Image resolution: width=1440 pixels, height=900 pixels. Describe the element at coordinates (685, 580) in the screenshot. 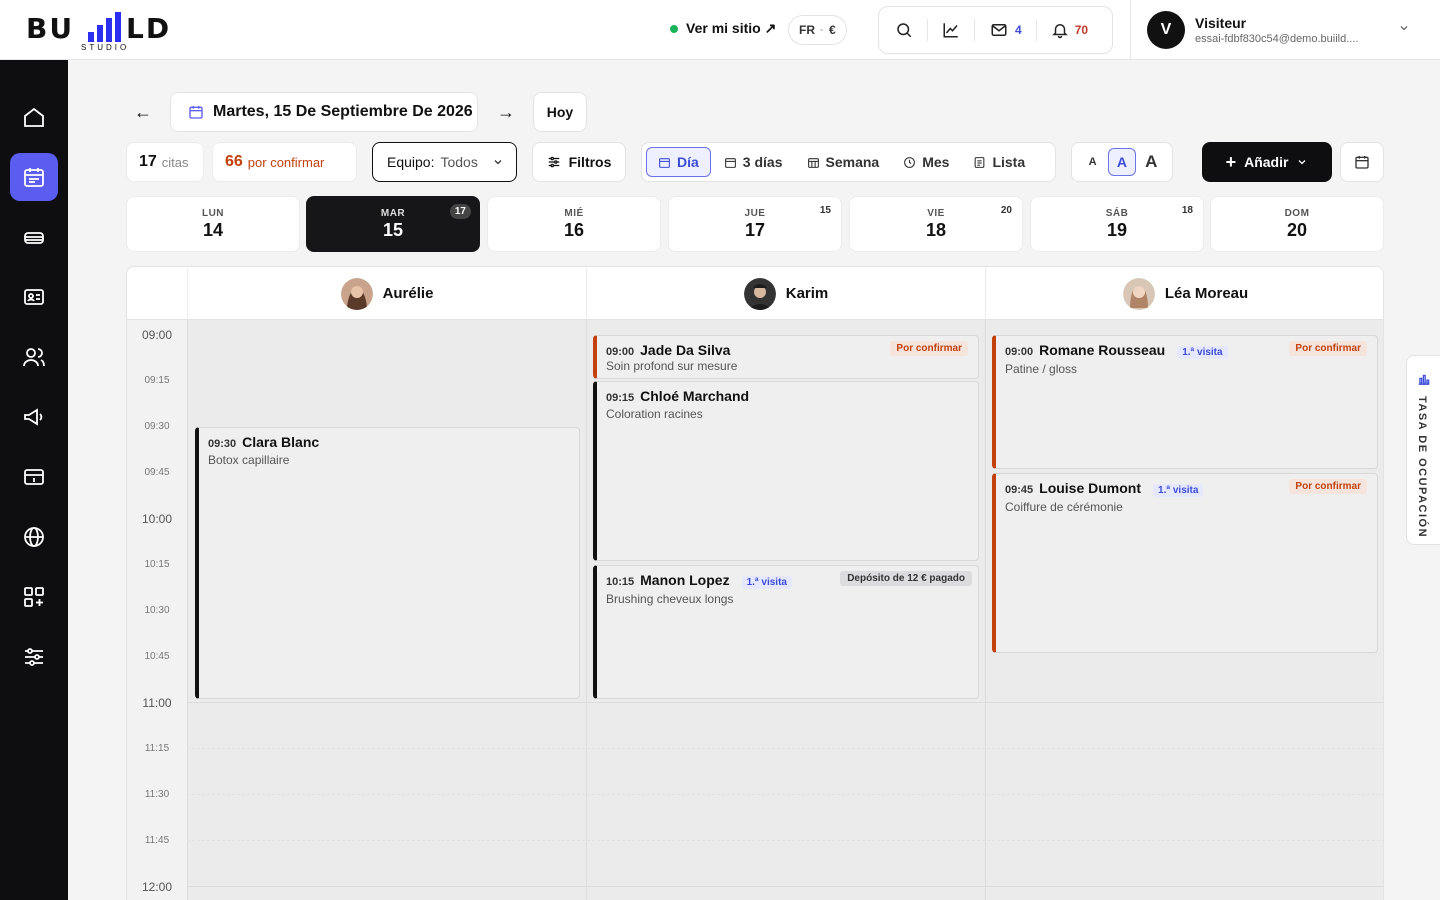

I see `client-name: Manon Lopez` at that location.